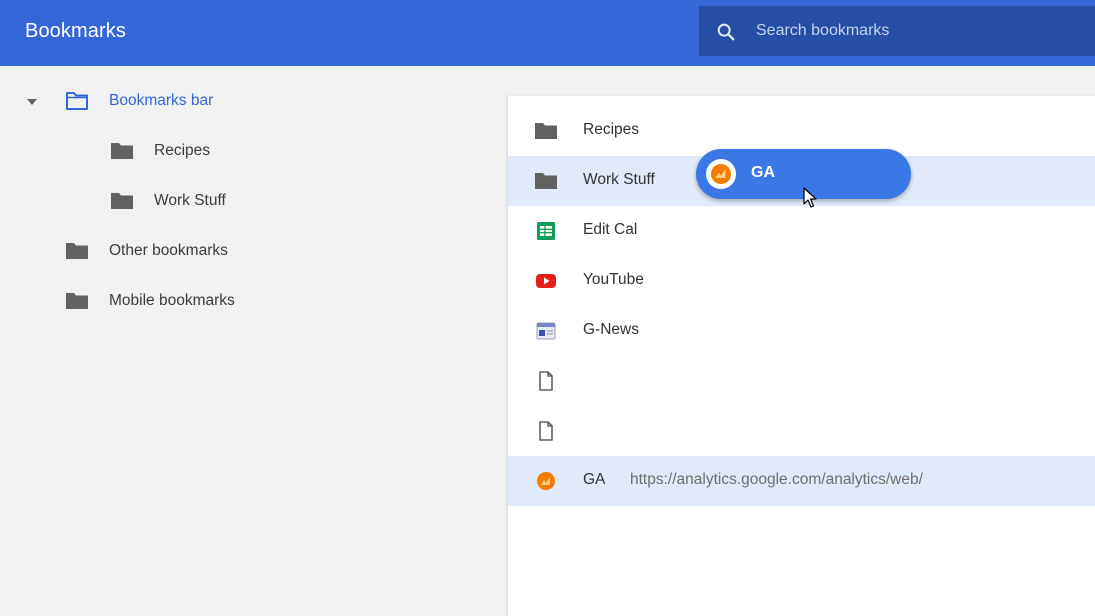  Describe the element at coordinates (613, 279) in the screenshot. I see `bookmark-title: YouTube` at that location.